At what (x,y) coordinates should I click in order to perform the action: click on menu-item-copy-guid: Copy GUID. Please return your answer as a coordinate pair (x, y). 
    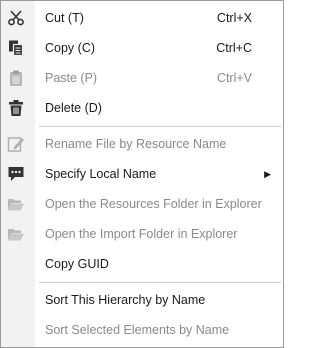
    Looking at the image, I should click on (142, 264).